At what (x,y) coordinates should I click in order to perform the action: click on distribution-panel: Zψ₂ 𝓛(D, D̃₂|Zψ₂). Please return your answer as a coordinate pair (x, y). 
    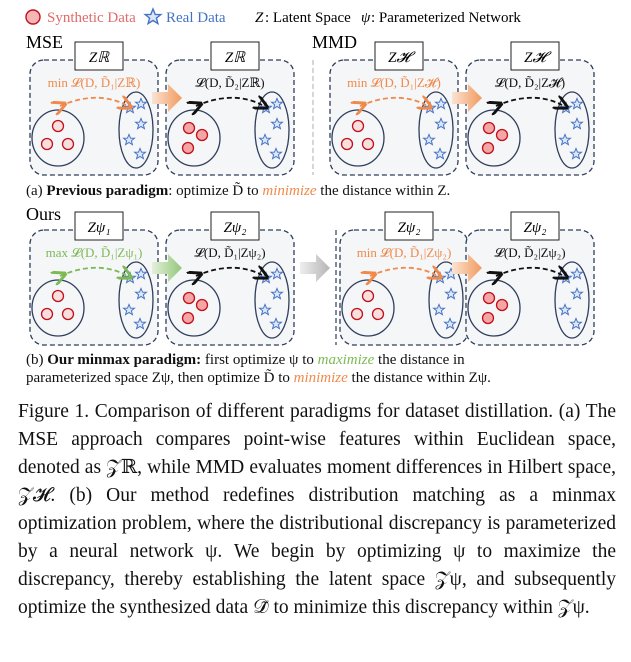
    Looking at the image, I should click on (530, 278).